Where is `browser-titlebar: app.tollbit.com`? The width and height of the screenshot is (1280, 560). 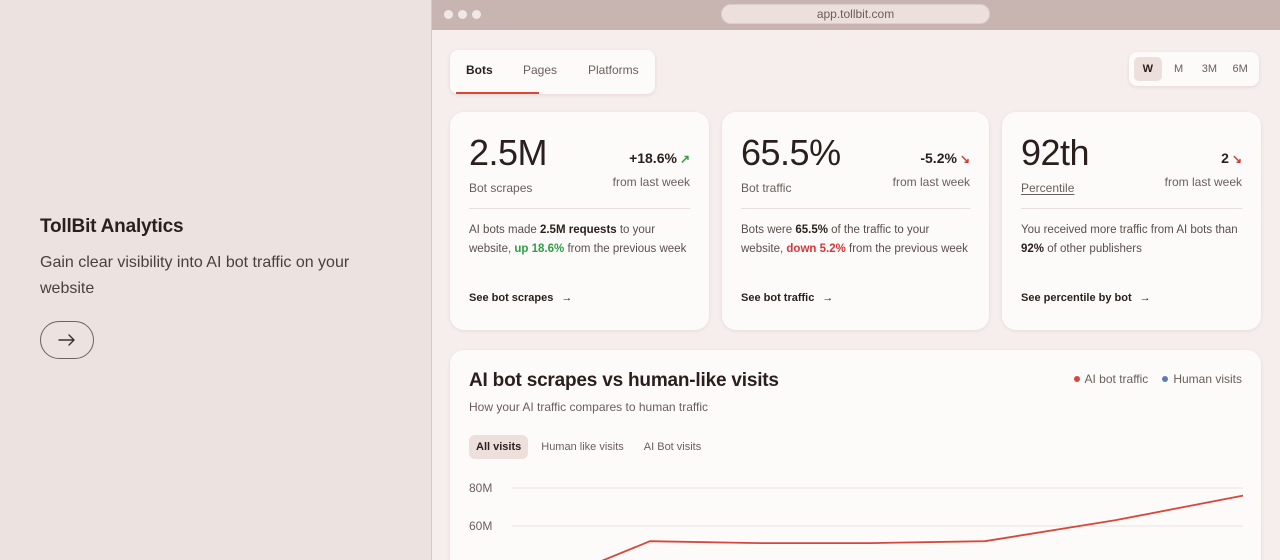 browser-titlebar: app.tollbit.com is located at coordinates (856, 15).